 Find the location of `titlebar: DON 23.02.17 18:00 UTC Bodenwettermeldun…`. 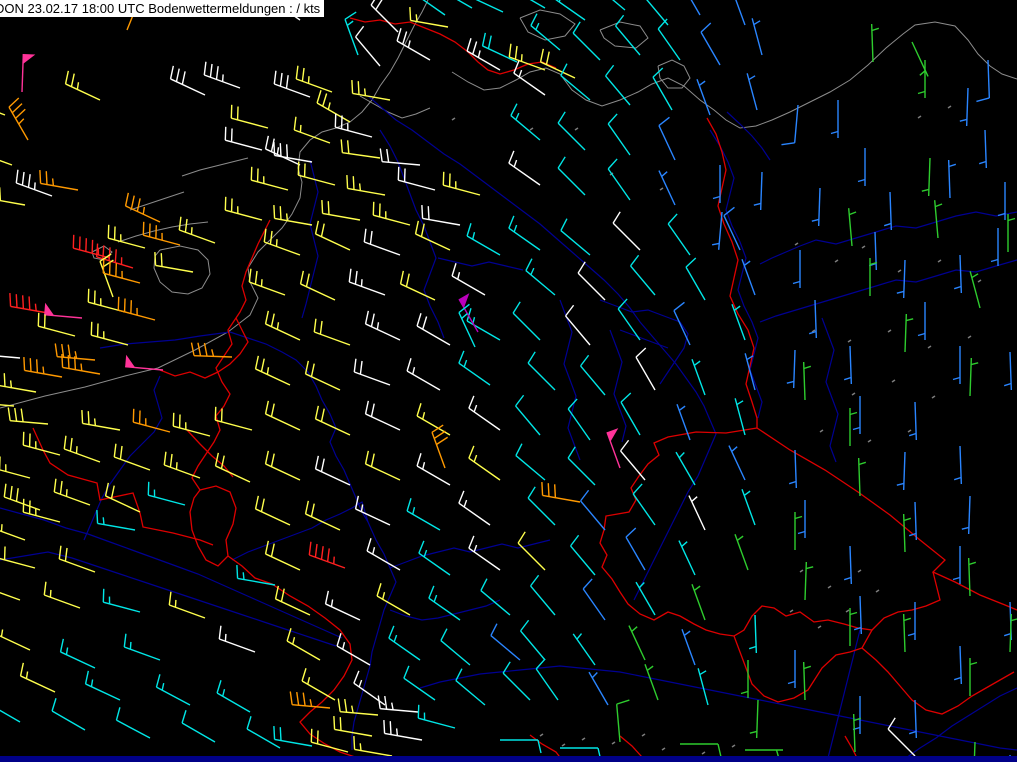

titlebar: DON 23.02.17 18:00 UTC Bodenwettermeldun… is located at coordinates (162, 8).